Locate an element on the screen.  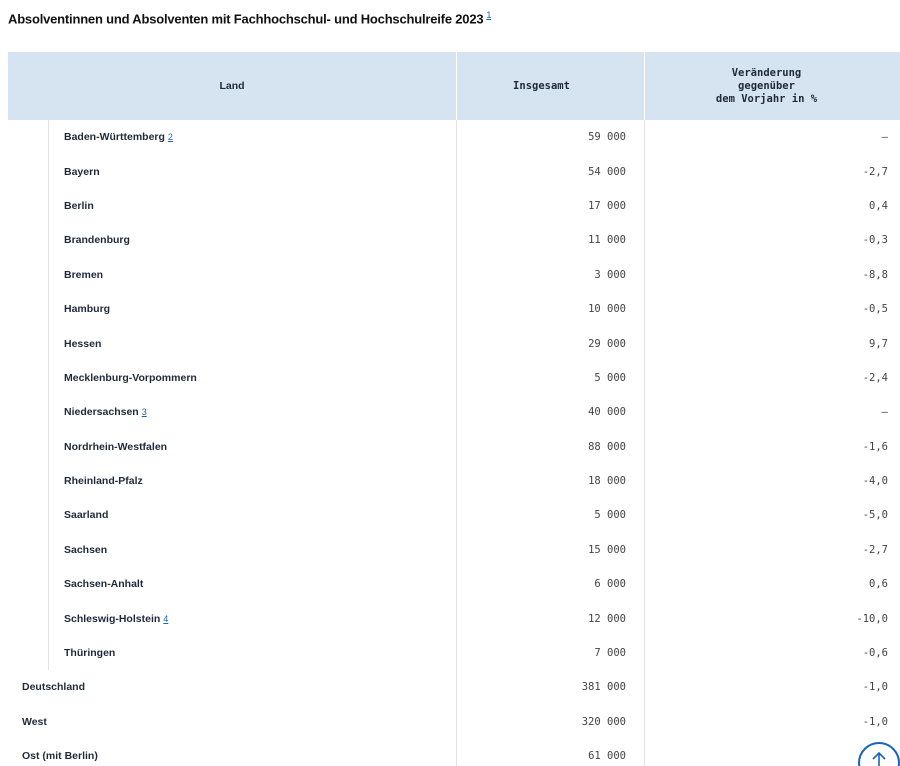
cell-insgesamt: 3 000 is located at coordinates (551, 274).